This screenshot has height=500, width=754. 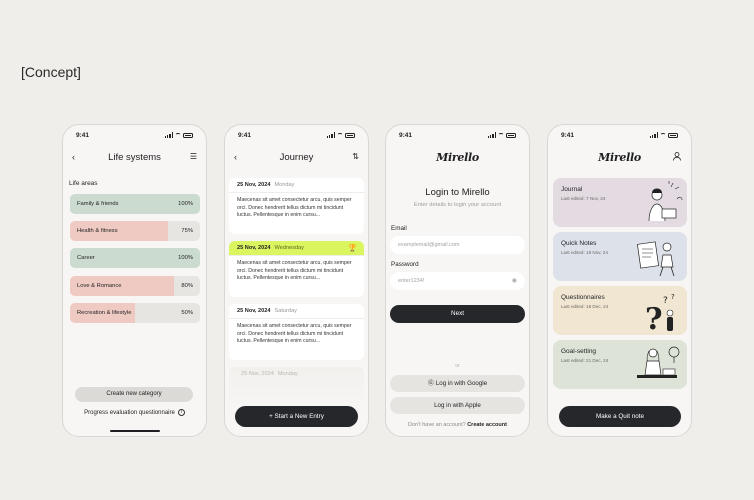 I want to click on email-field: examplemail@gmail.com, so click(x=457, y=245).